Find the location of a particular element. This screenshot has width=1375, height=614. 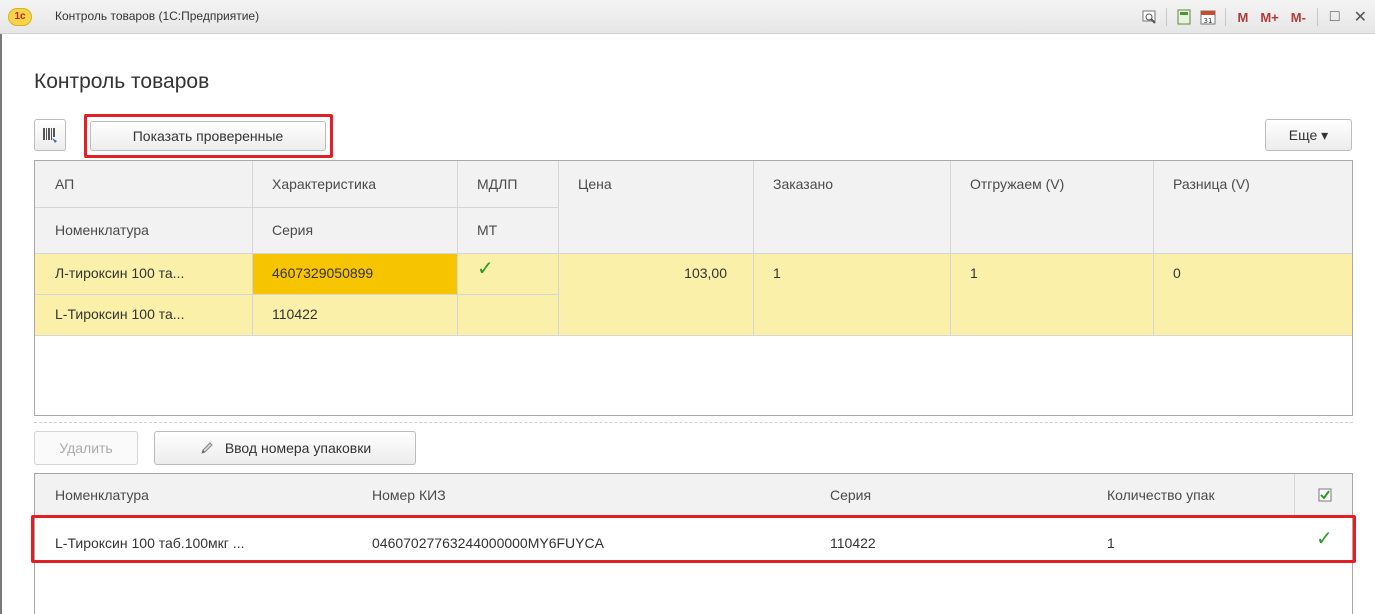

checked-document-icon is located at coordinates (1325, 495).